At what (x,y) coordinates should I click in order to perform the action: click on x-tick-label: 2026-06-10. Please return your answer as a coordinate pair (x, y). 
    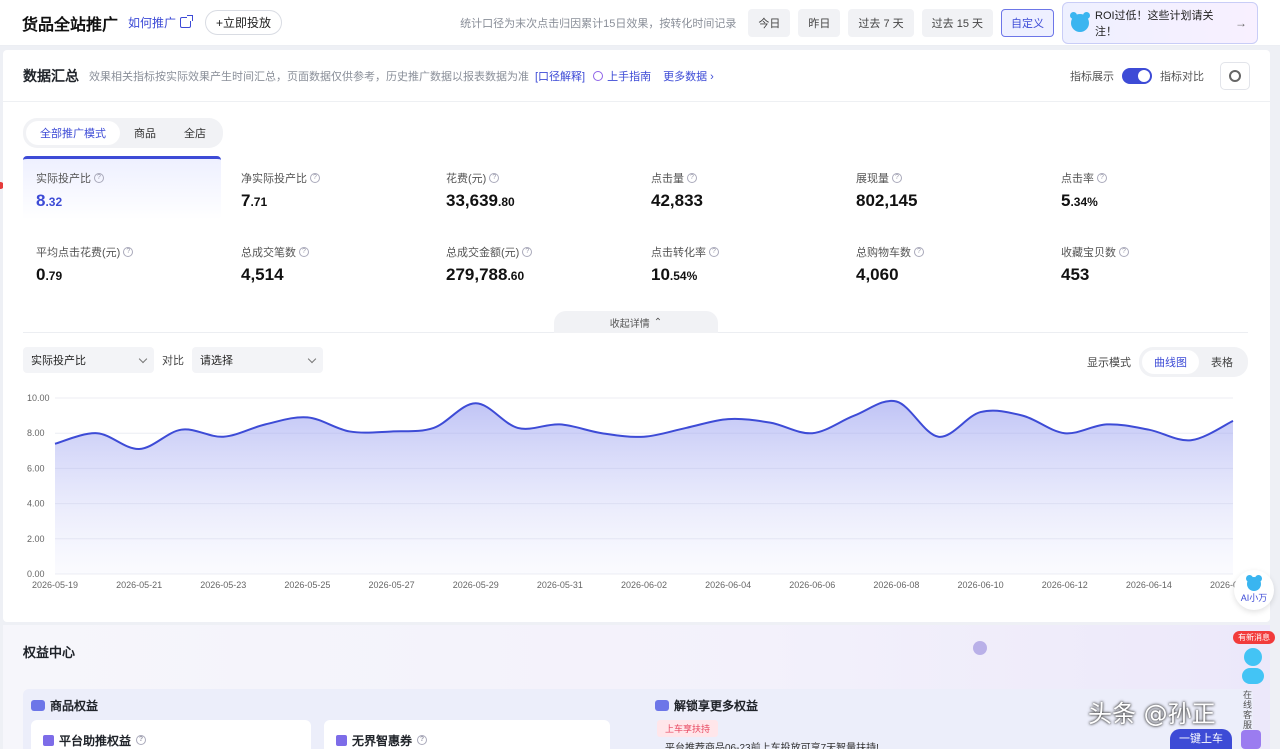
    Looking at the image, I should click on (981, 585).